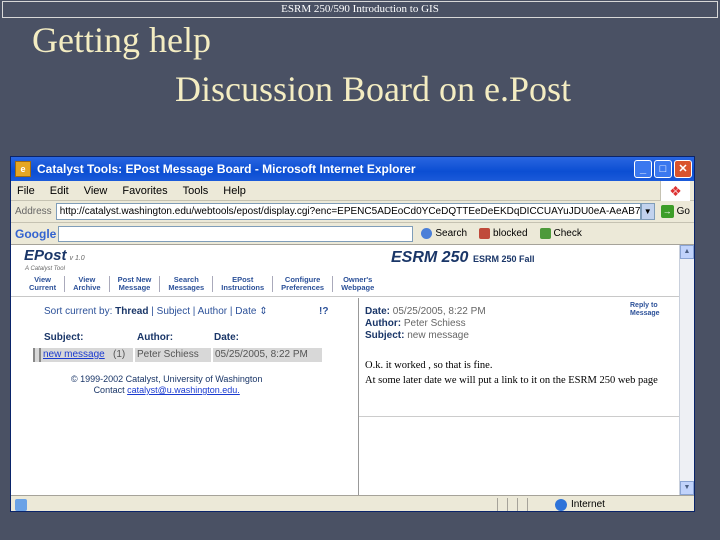 The height and width of the screenshot is (540, 720). Describe the element at coordinates (303, 284) in the screenshot. I see `nav-configure-preferences: Configure Preferences` at that location.